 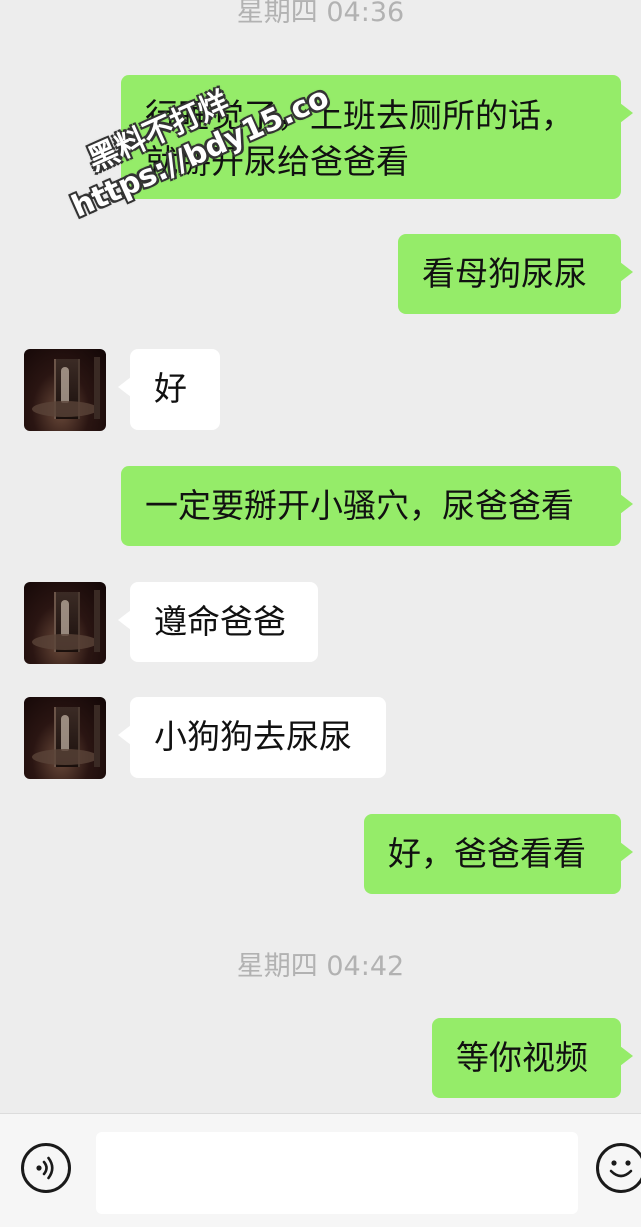 I want to click on message-text: 遵命爸爸, so click(x=220, y=621).